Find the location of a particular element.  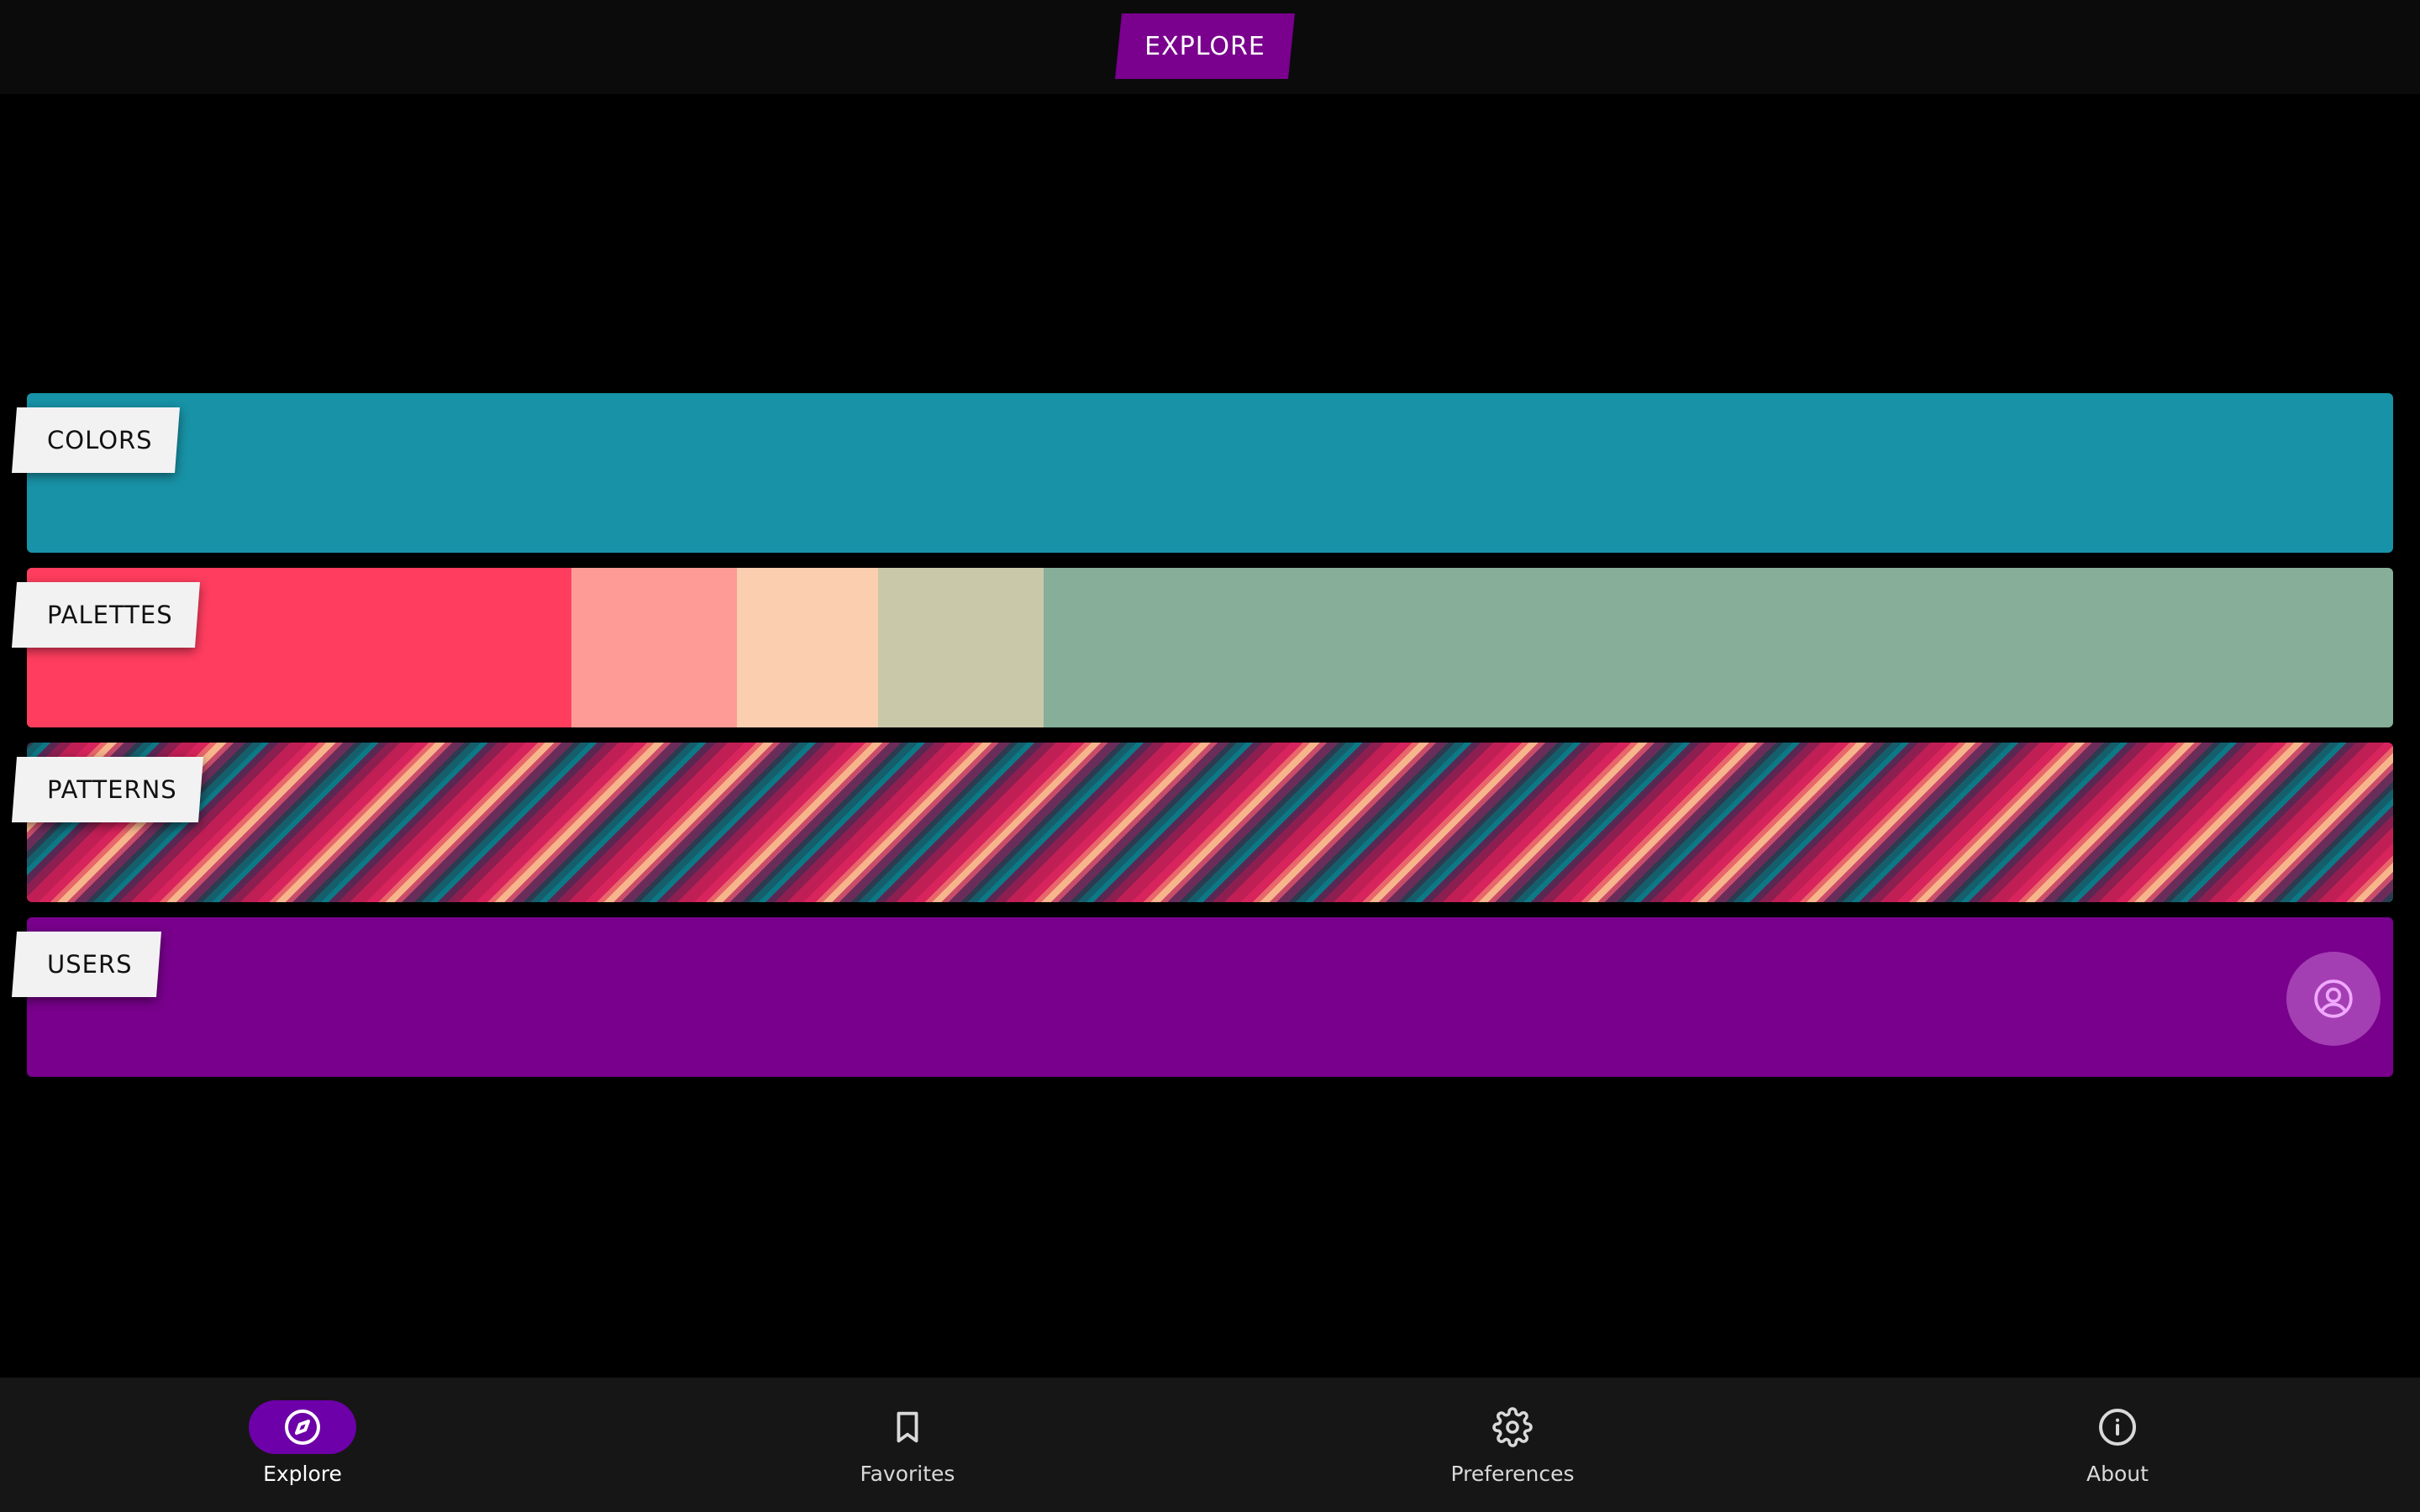

user-avatar-button is located at coordinates (2333, 999).